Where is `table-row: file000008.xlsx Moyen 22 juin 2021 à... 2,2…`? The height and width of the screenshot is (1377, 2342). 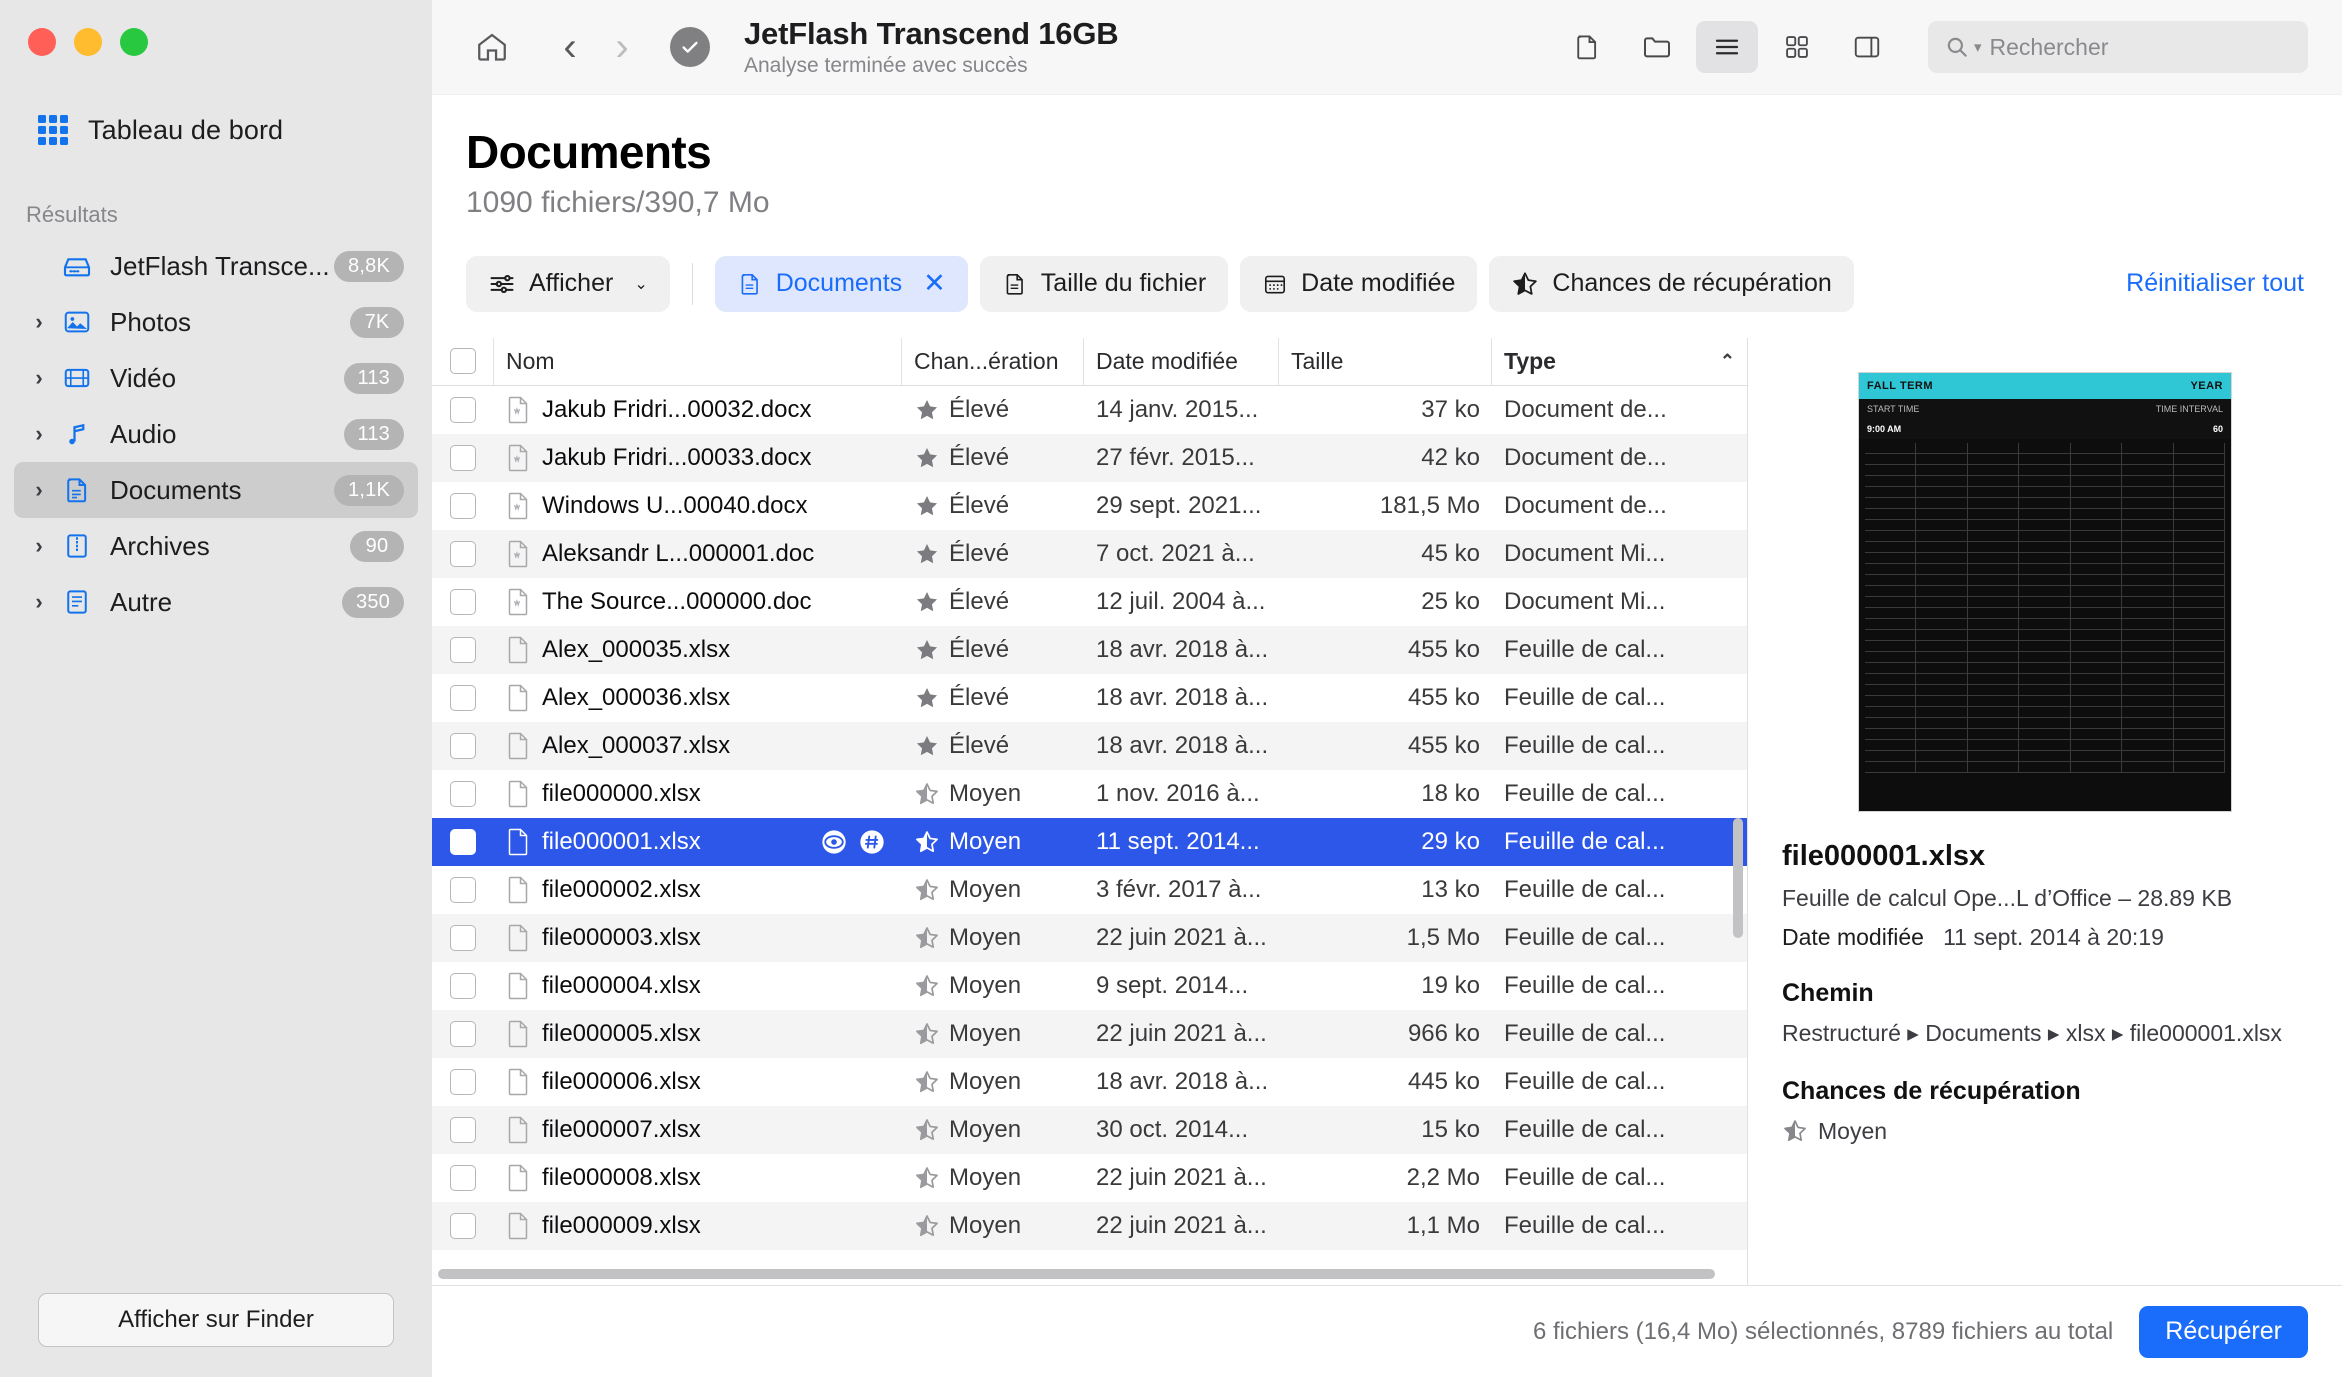 table-row: file000008.xlsx Moyen 22 juin 2021 à... 2,2… is located at coordinates (1089, 1178).